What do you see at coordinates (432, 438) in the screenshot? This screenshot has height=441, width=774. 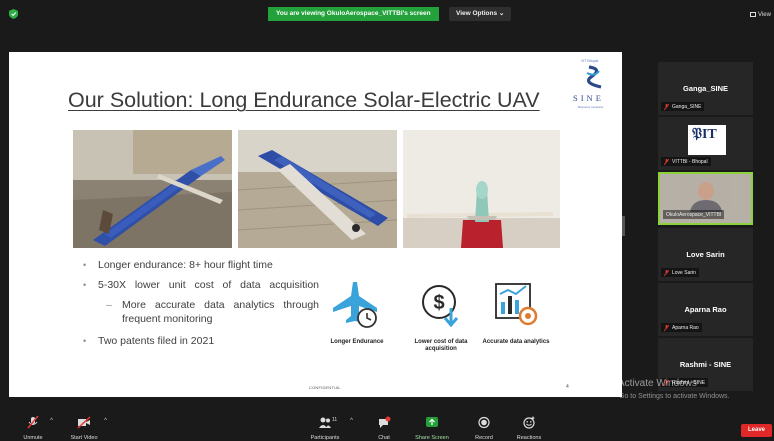 I see `share-screen-label: Share Screen` at bounding box center [432, 438].